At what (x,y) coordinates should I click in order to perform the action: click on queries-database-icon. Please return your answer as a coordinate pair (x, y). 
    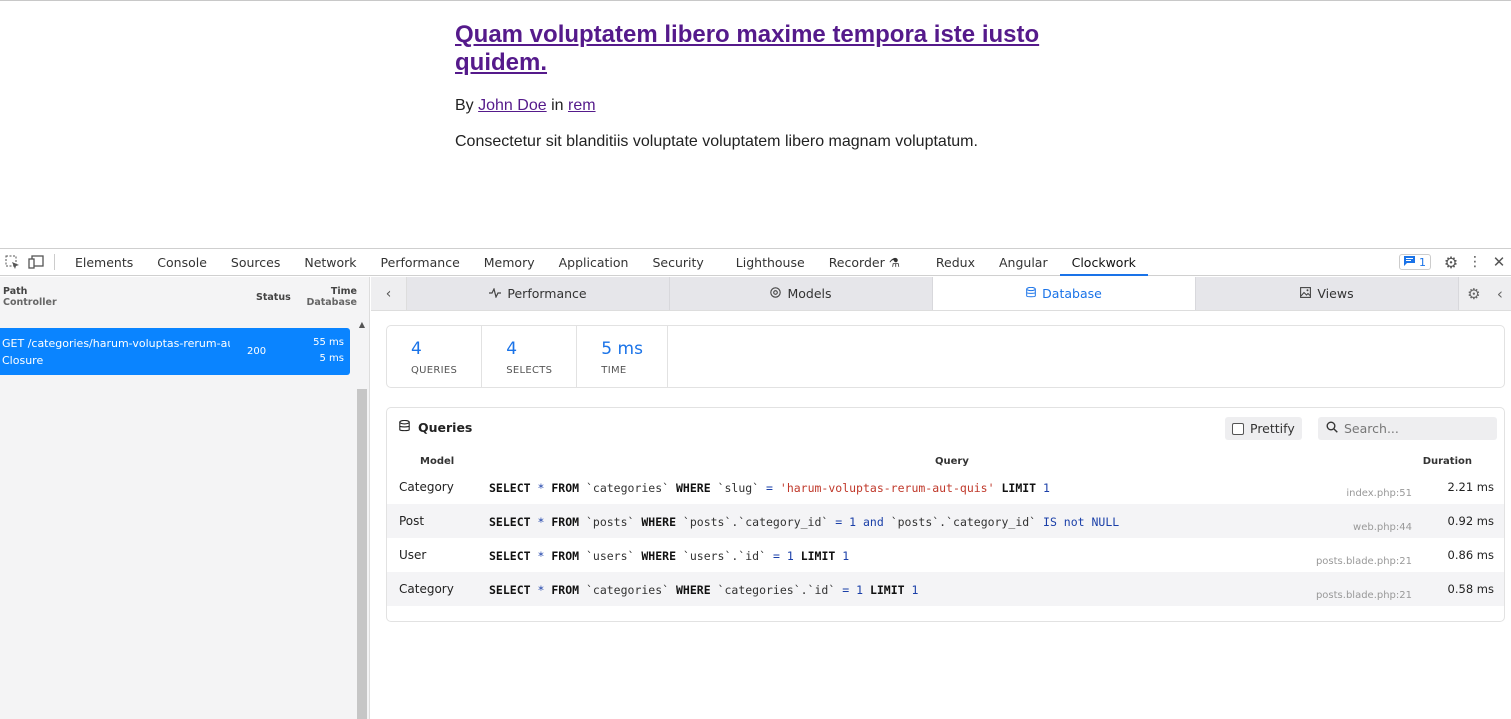
    Looking at the image, I should click on (404, 427).